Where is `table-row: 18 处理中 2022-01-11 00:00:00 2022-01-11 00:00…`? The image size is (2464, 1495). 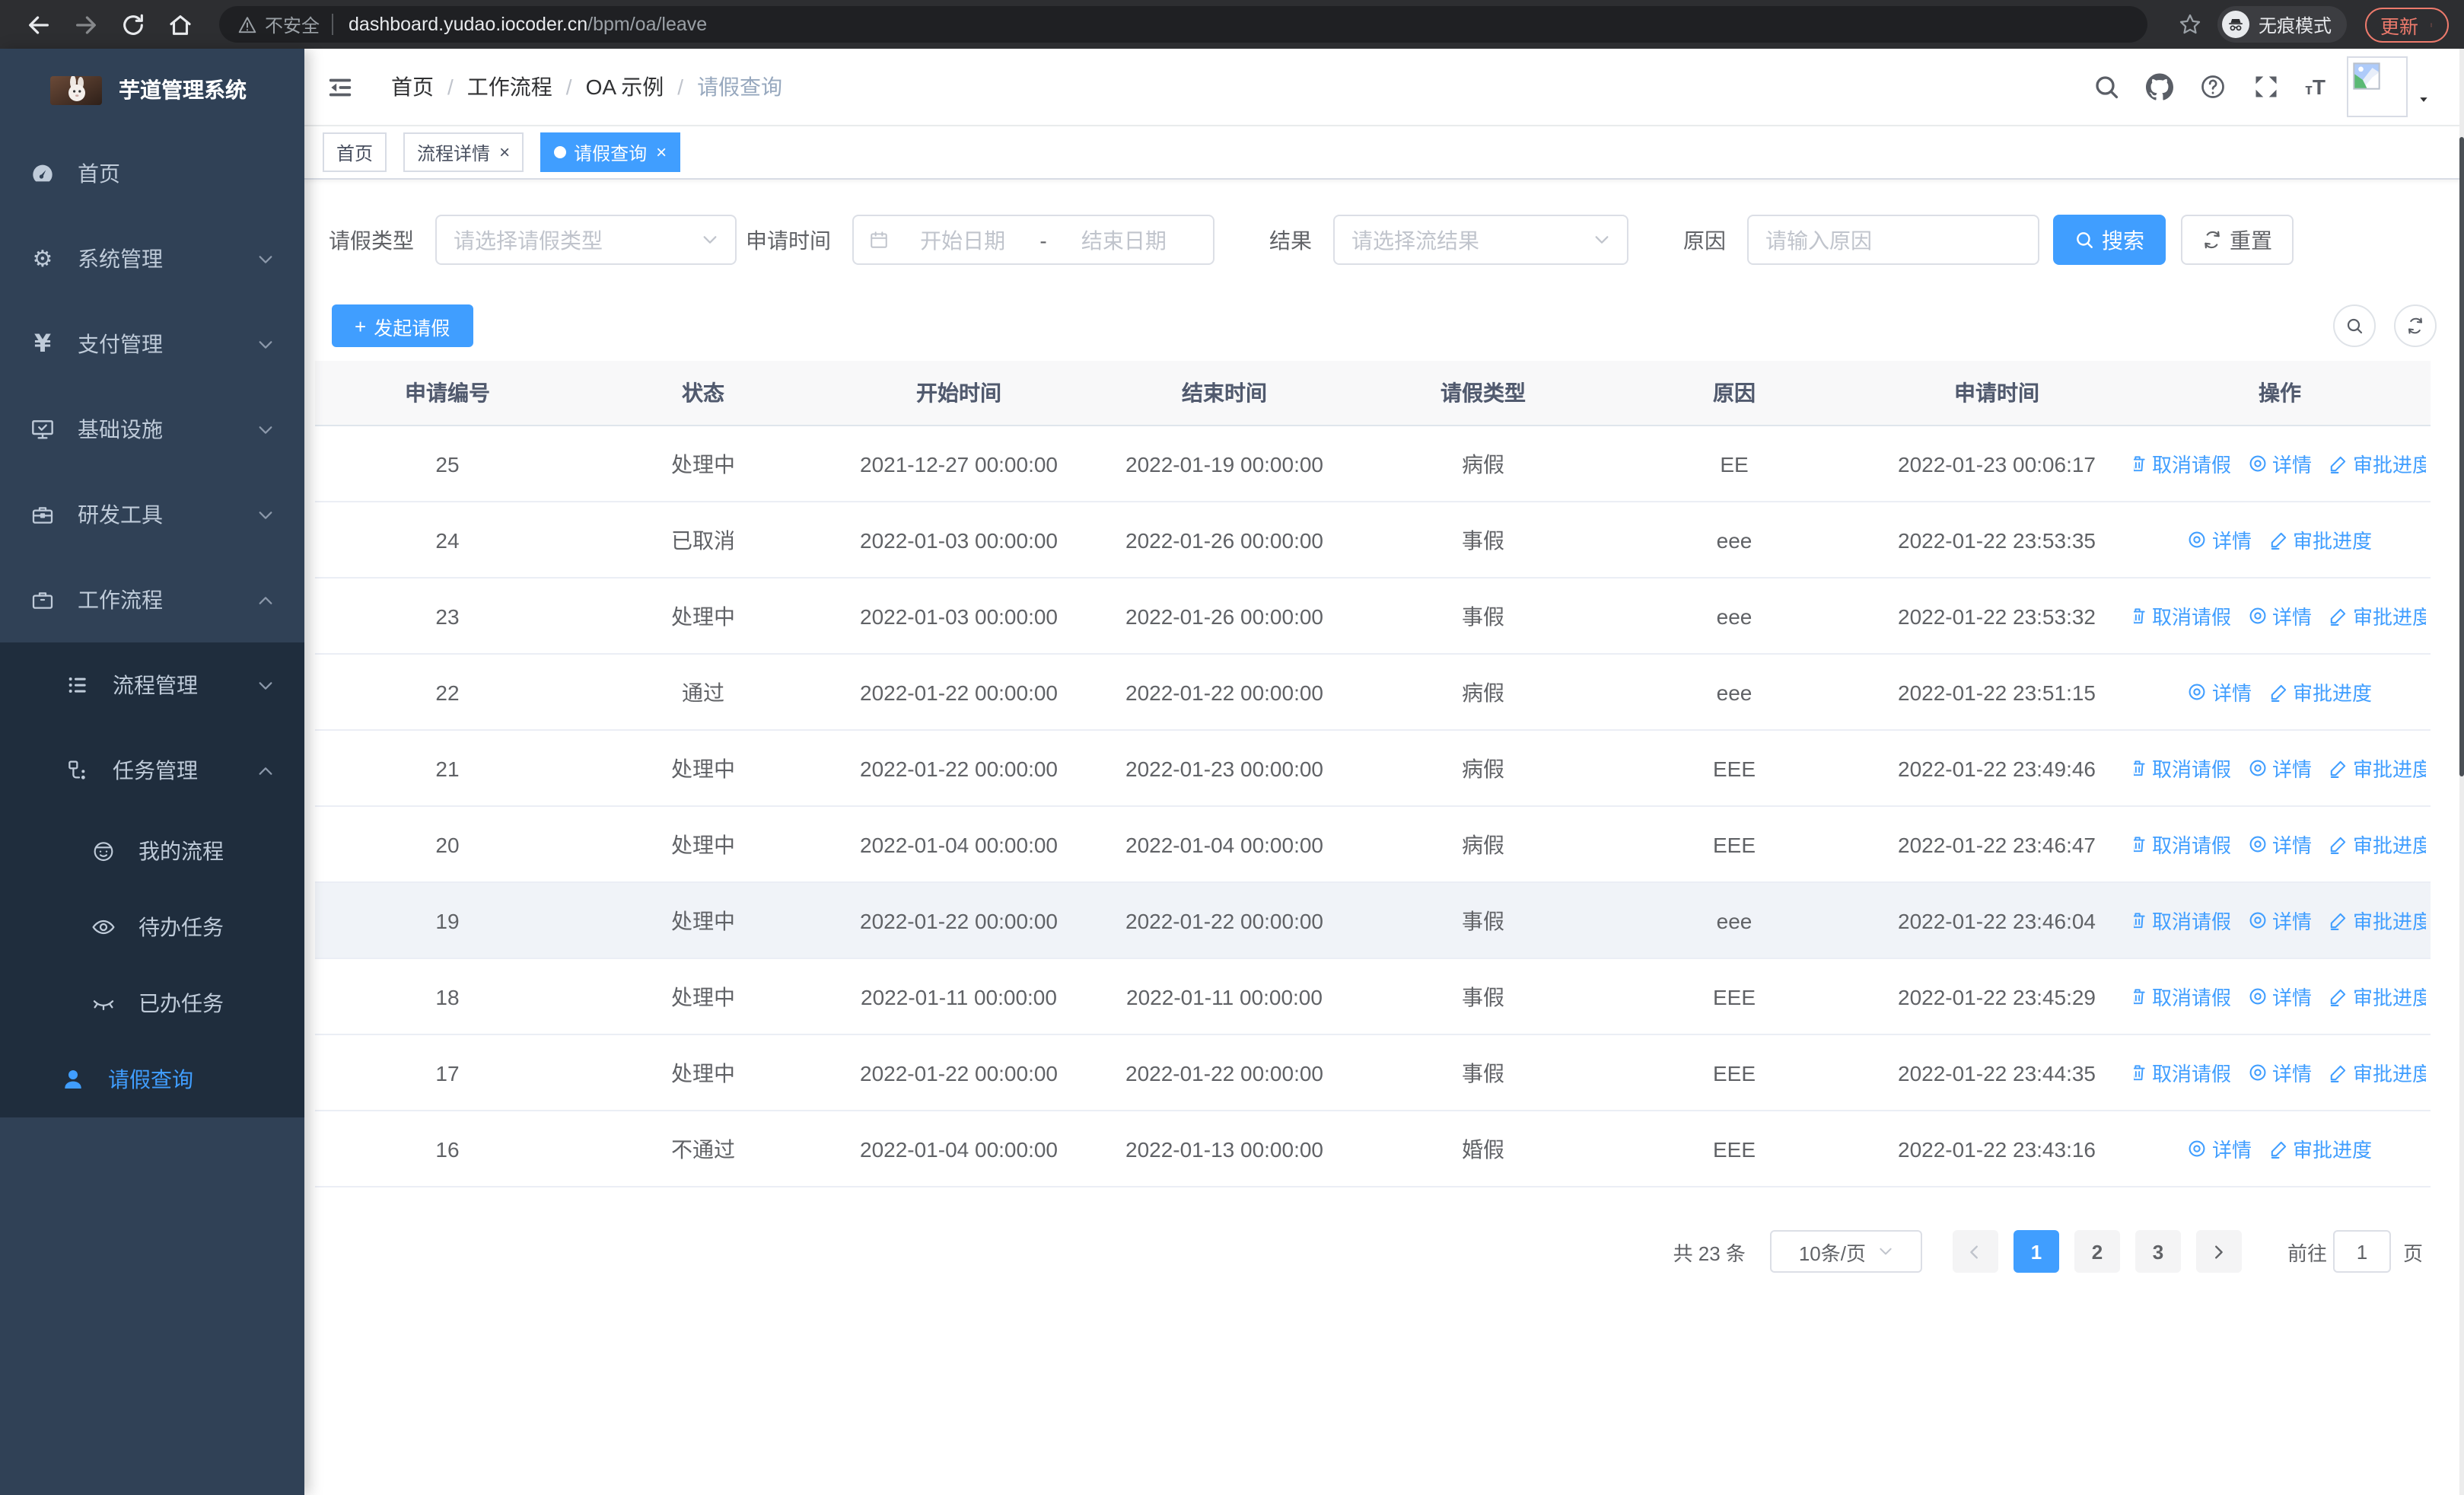
table-row: 18 处理中 2022-01-11 00:00:00 2022-01-11 00:00… is located at coordinates (1373, 997).